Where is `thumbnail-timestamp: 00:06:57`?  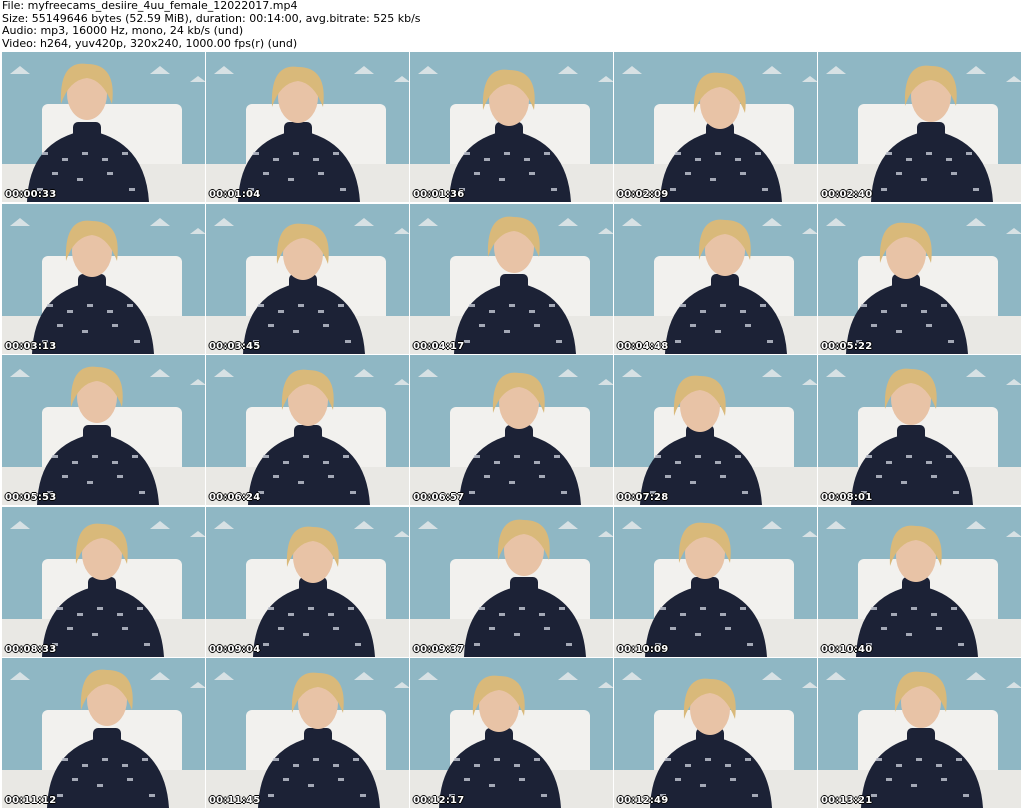
thumbnail-timestamp: 00:06:57 is located at coordinates (439, 497).